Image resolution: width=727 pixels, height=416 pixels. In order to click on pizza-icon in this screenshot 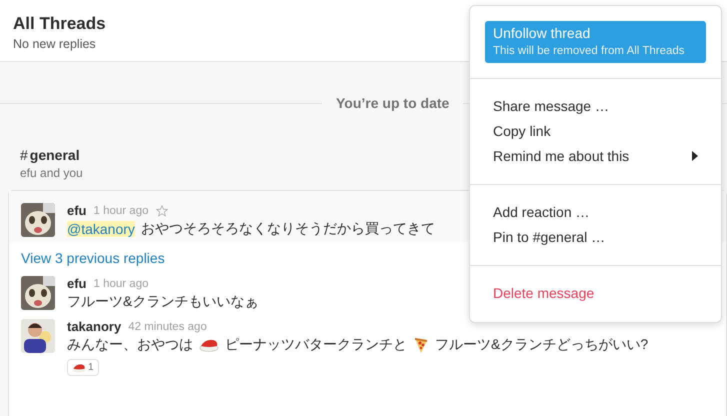, I will do `click(421, 345)`.